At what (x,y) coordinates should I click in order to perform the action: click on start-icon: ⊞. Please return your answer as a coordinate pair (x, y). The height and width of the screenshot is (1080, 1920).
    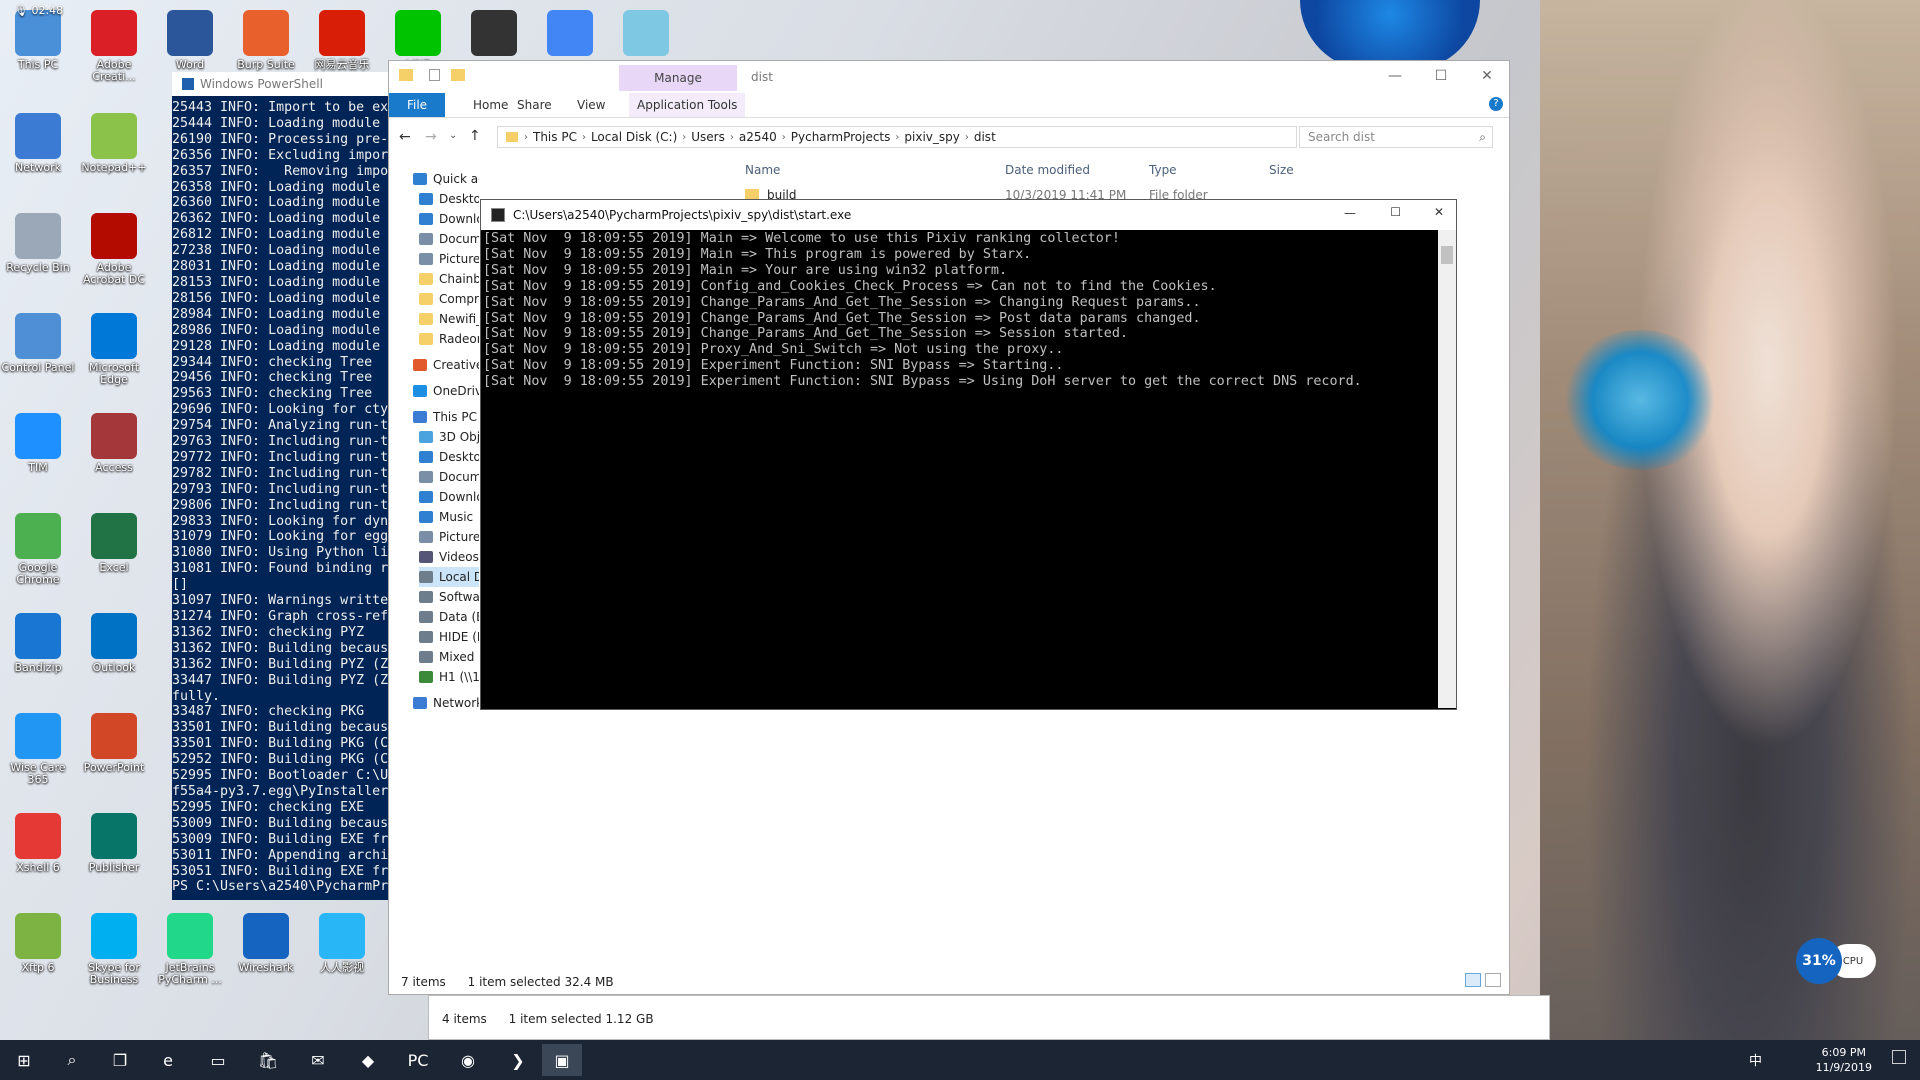
    Looking at the image, I should click on (24, 1060).